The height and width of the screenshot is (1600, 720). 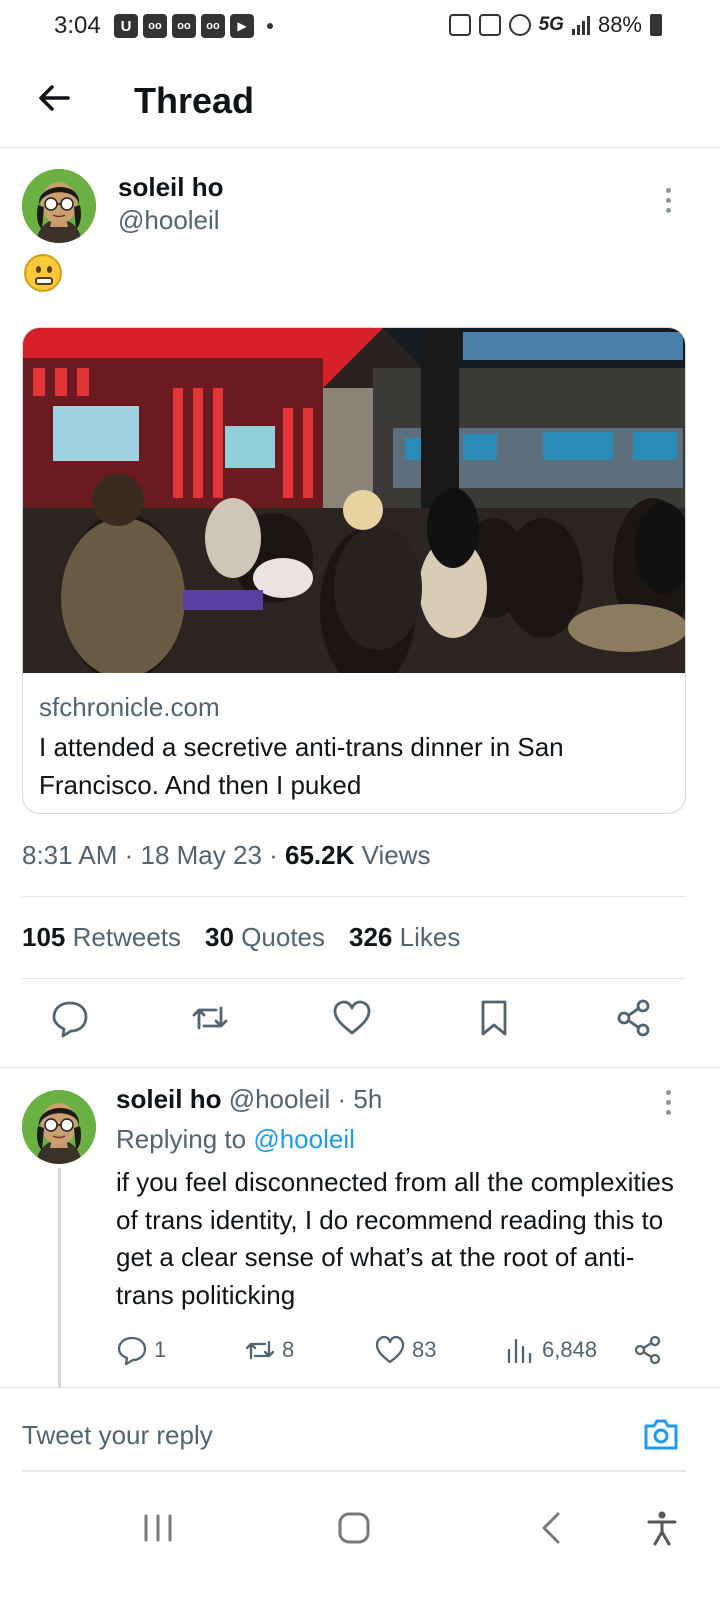 What do you see at coordinates (168, 1099) in the screenshot?
I see `reply-author-name: soleil ho` at bounding box center [168, 1099].